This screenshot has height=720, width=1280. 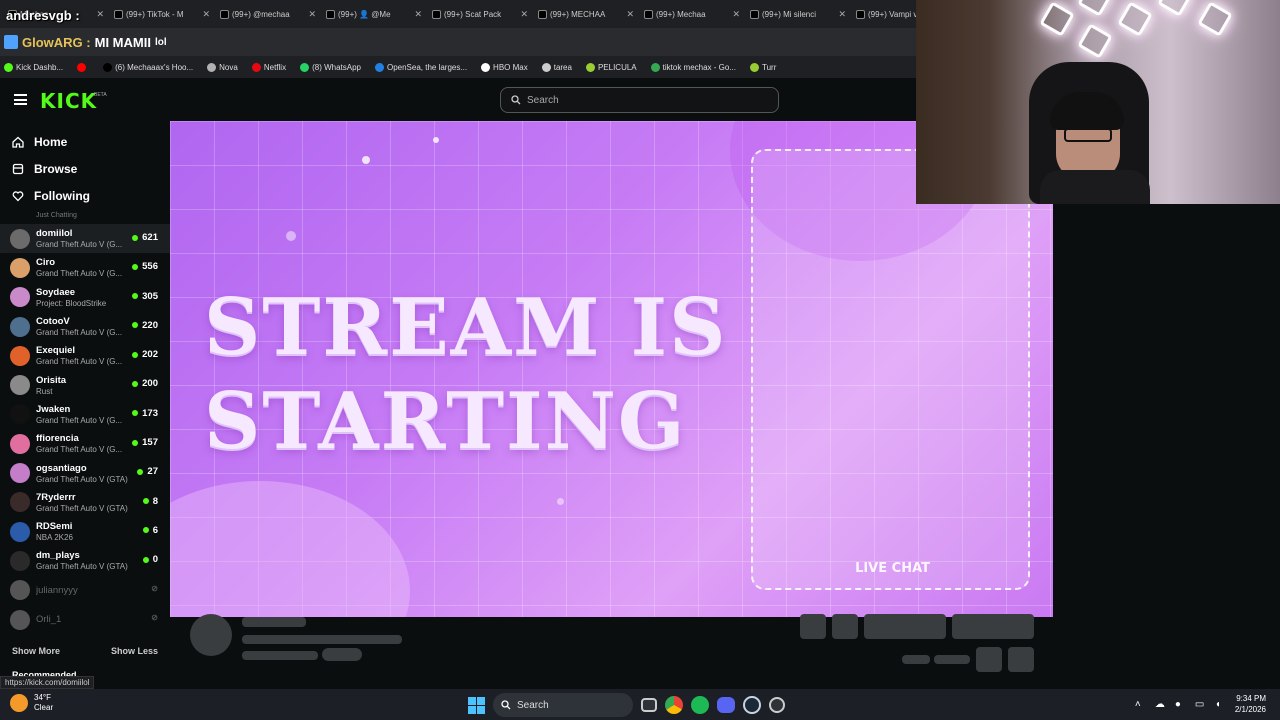 I want to click on show-more-button: Show More, so click(x=36, y=651).